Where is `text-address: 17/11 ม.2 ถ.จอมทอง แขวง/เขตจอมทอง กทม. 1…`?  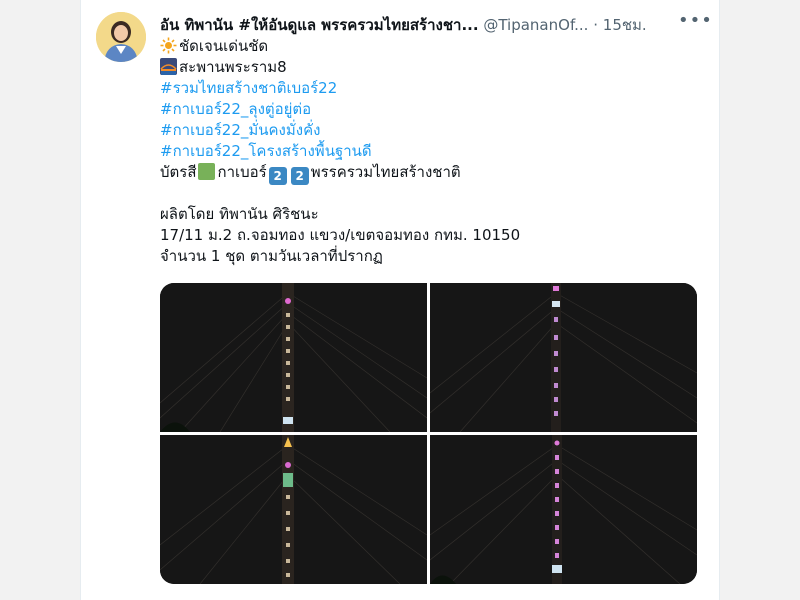
text-address: 17/11 ม.2 ถ.จอมทอง แขวง/เขตจอมทอง กทม. 1… is located at coordinates (340, 235).